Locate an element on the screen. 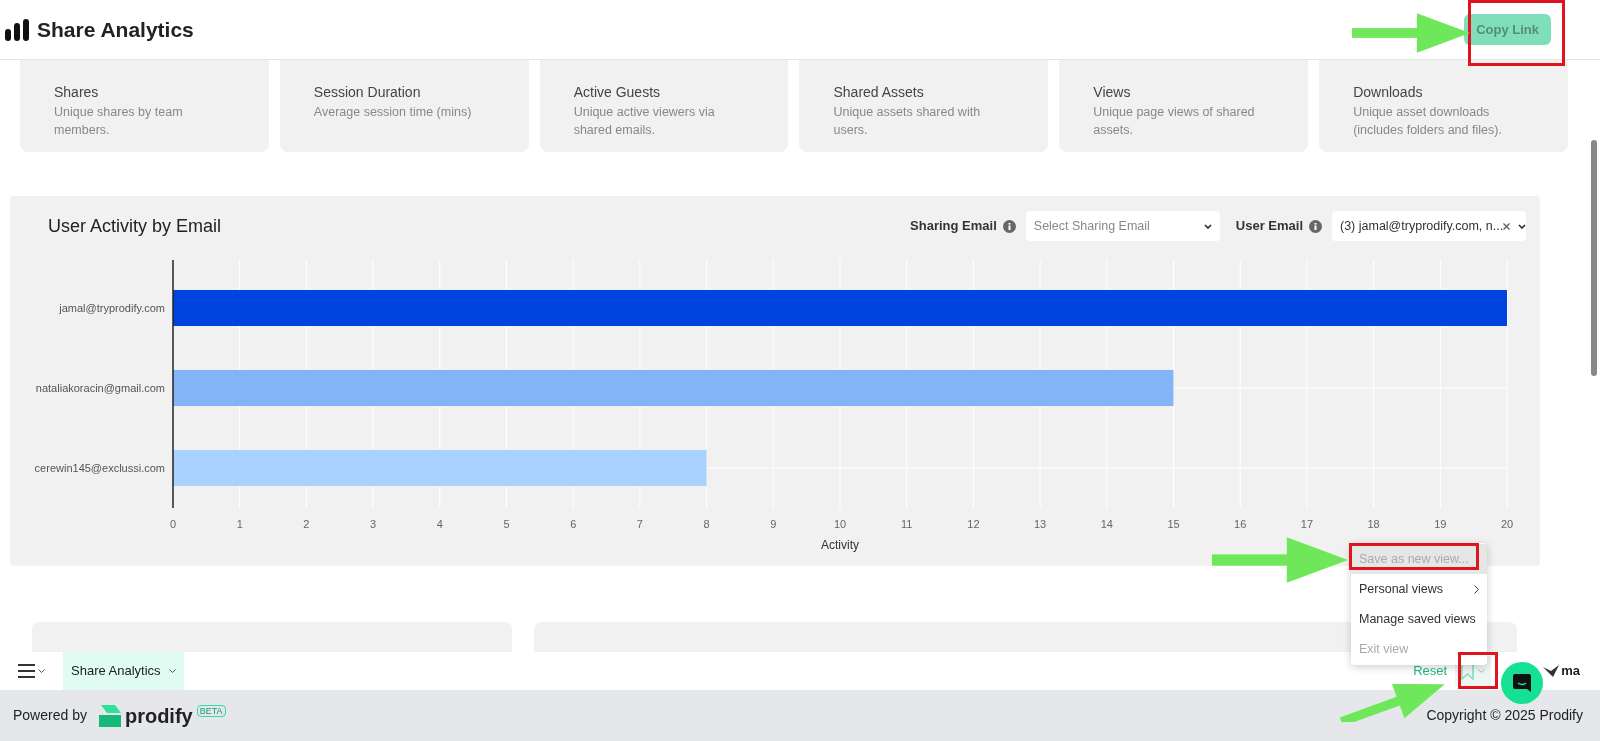 Image resolution: width=1600 pixels, height=741 pixels. tick-label: 13 is located at coordinates (1040, 524).